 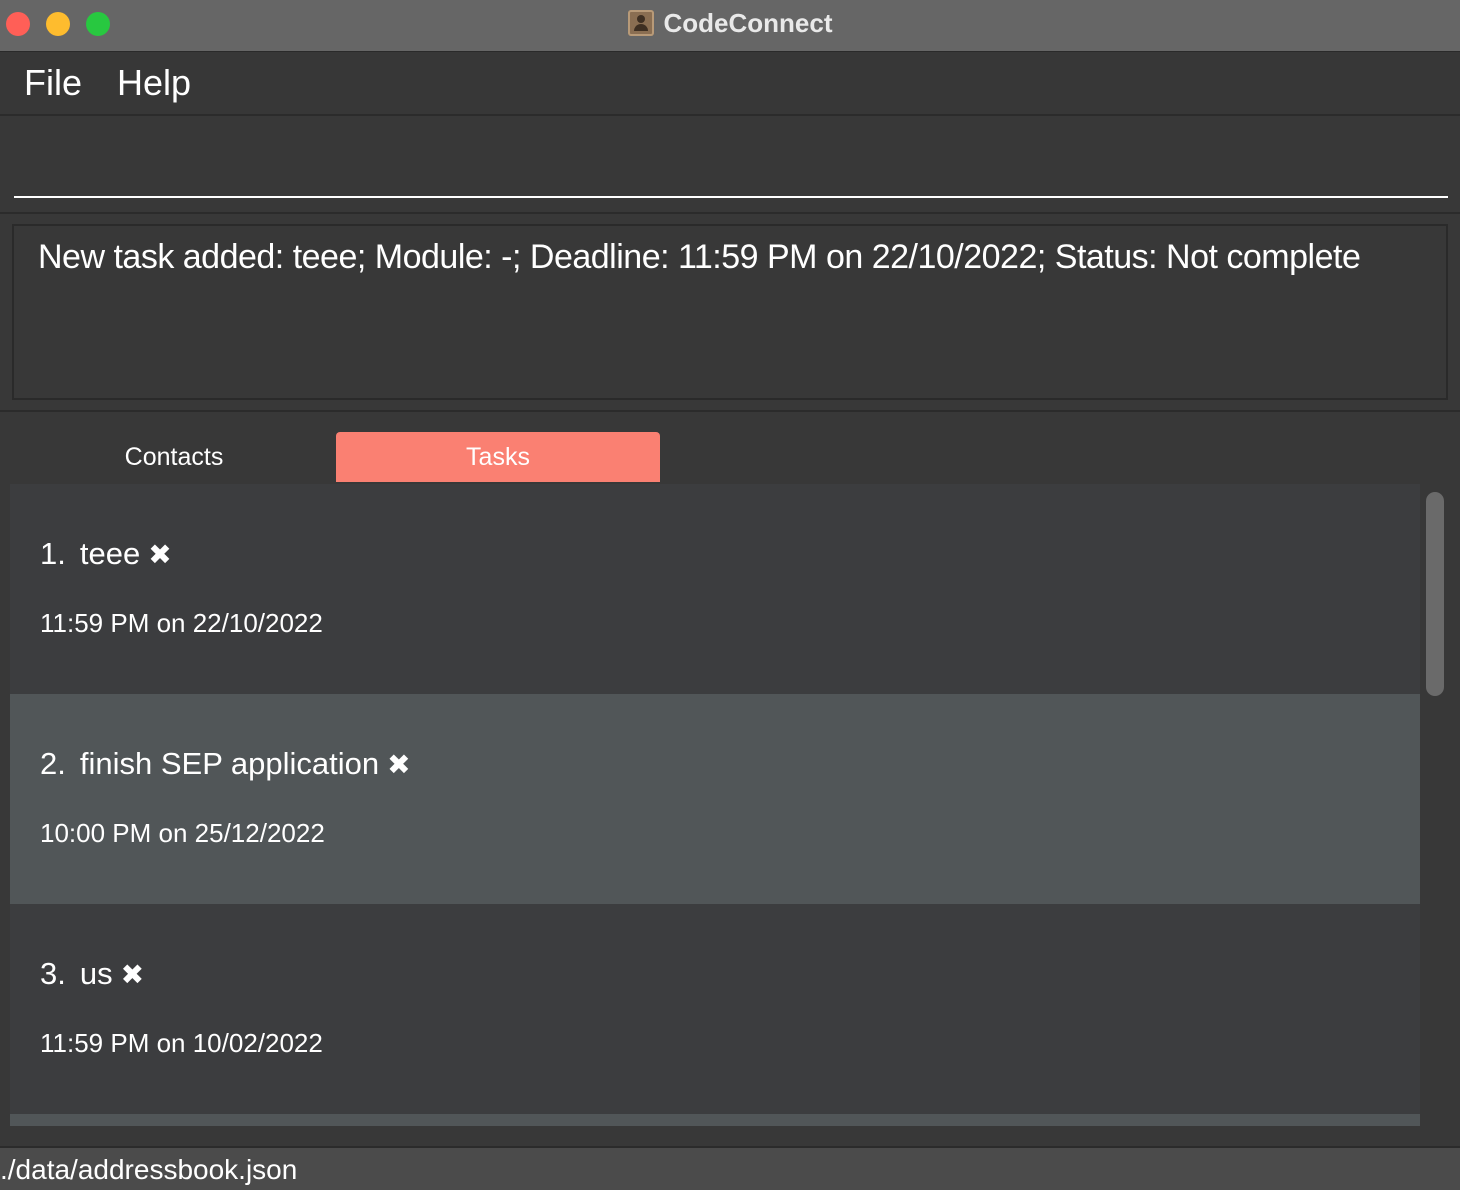 What do you see at coordinates (53, 553) in the screenshot?
I see `task-index: 1.` at bounding box center [53, 553].